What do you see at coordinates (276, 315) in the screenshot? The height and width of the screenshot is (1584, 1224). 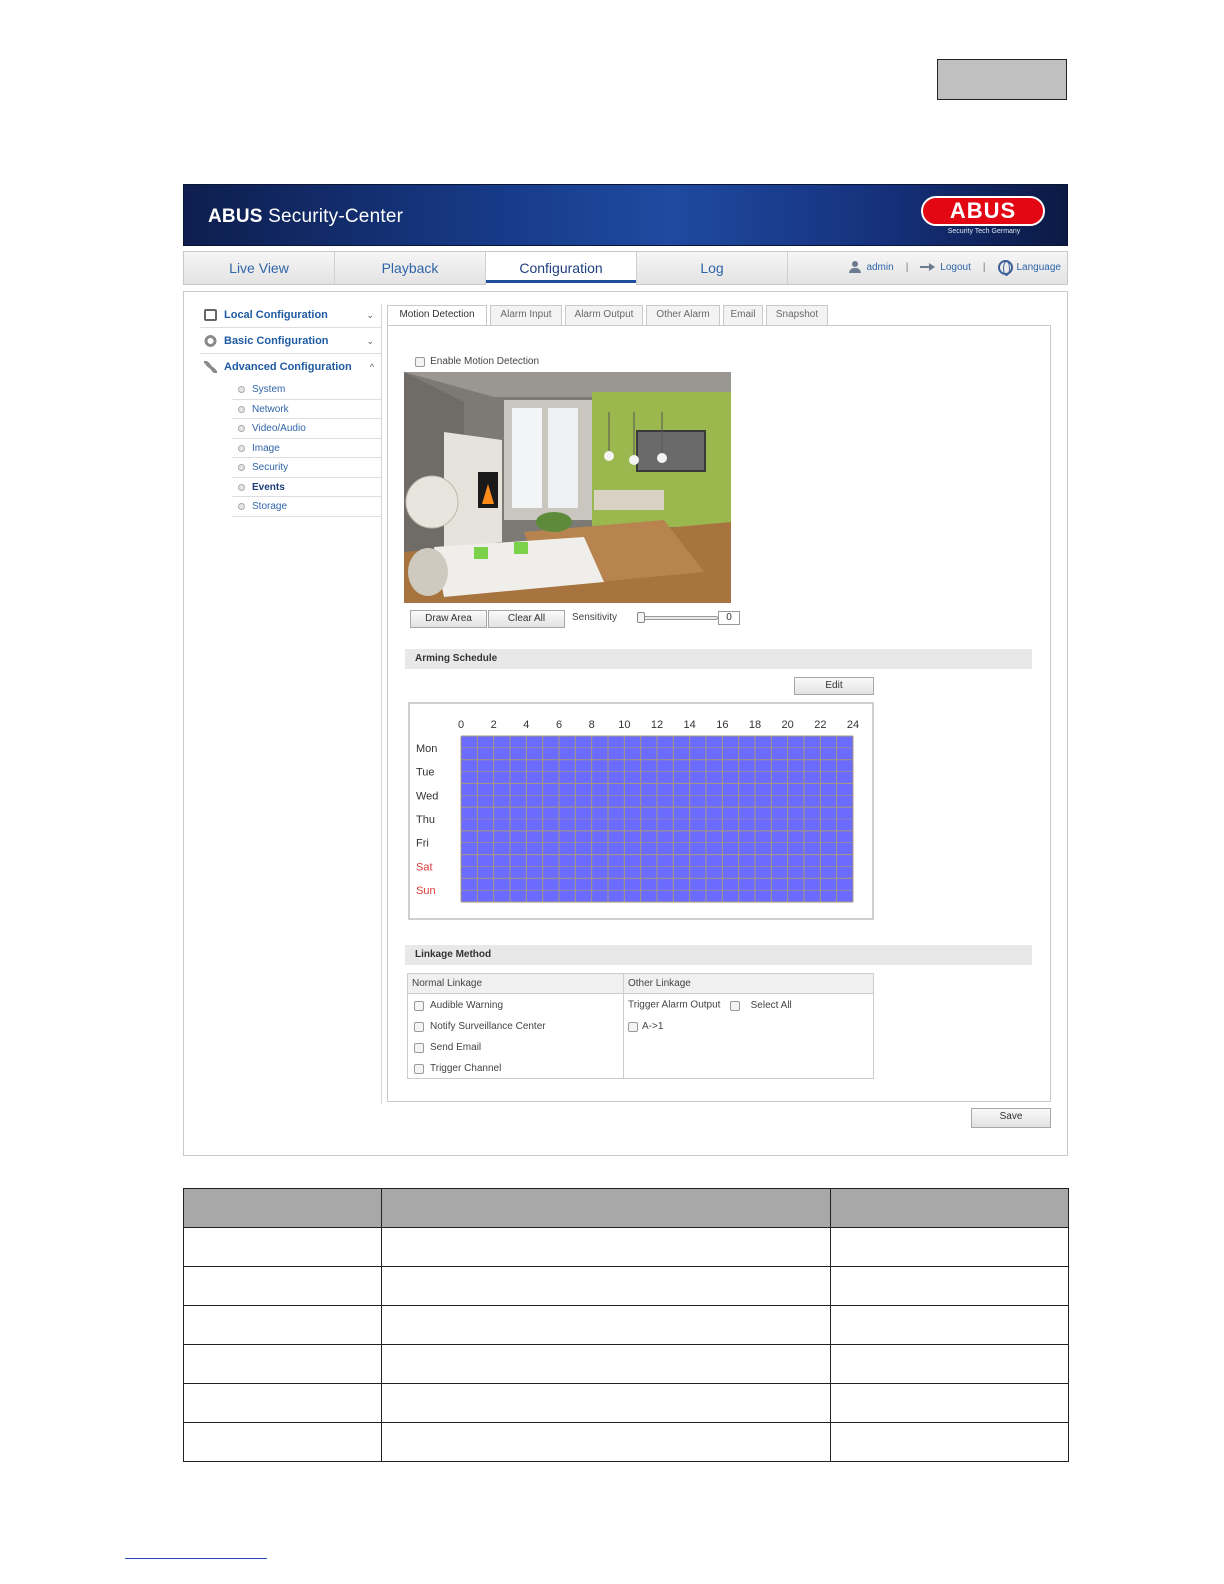 I see `sidebar-item-label: Local Configuration` at bounding box center [276, 315].